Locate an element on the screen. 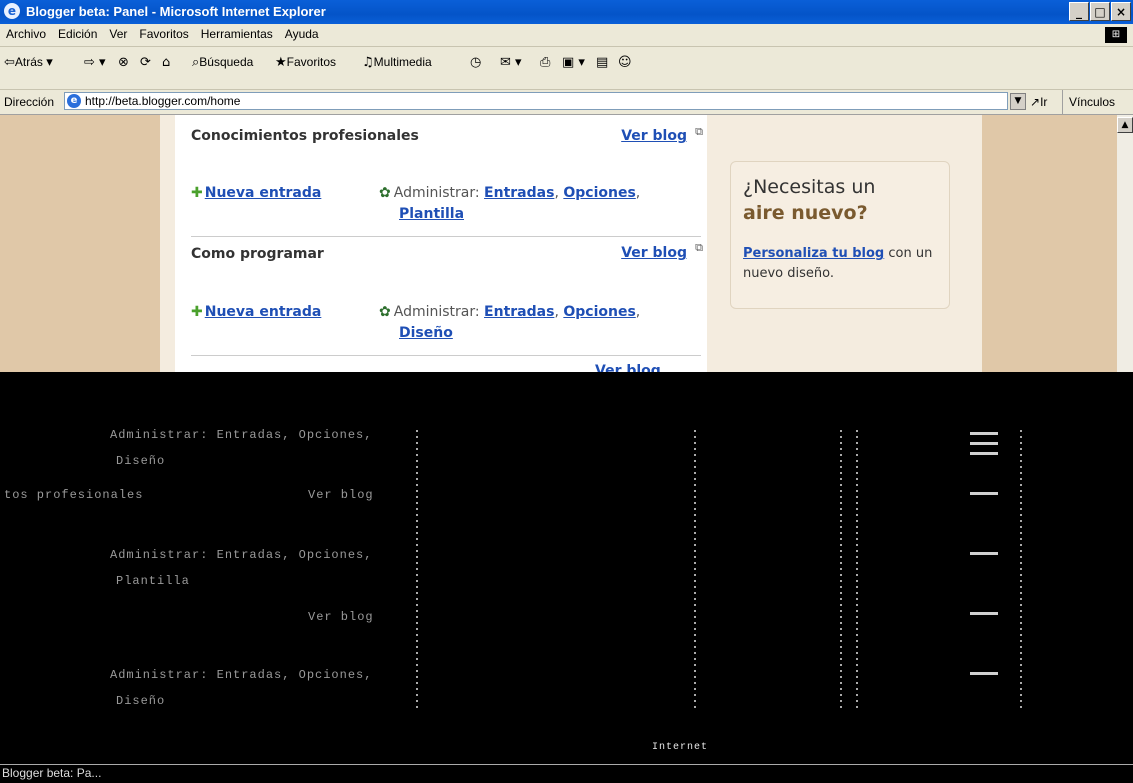  messenger-icon: ☺ is located at coordinates (625, 62).